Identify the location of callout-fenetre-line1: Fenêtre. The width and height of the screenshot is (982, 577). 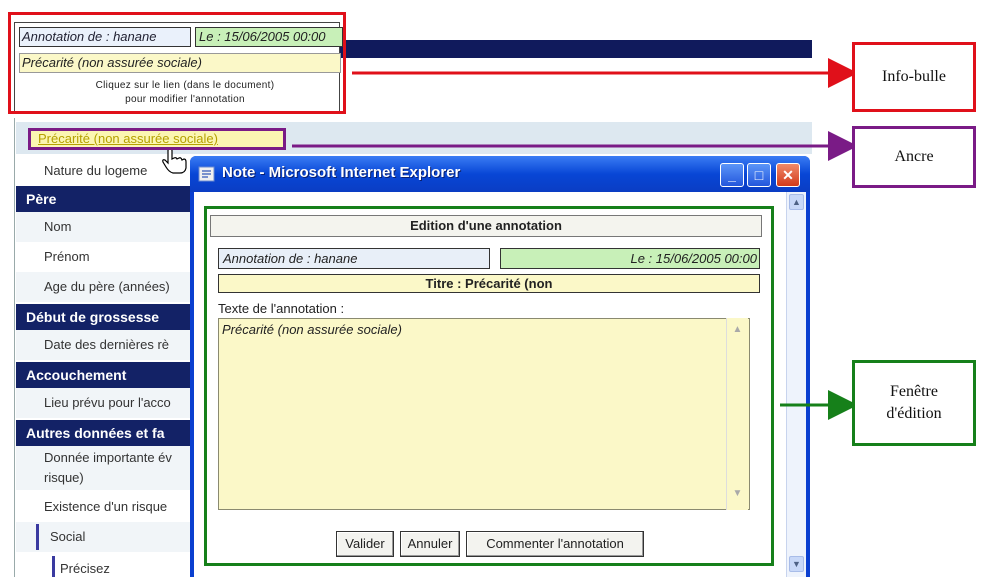
(914, 391).